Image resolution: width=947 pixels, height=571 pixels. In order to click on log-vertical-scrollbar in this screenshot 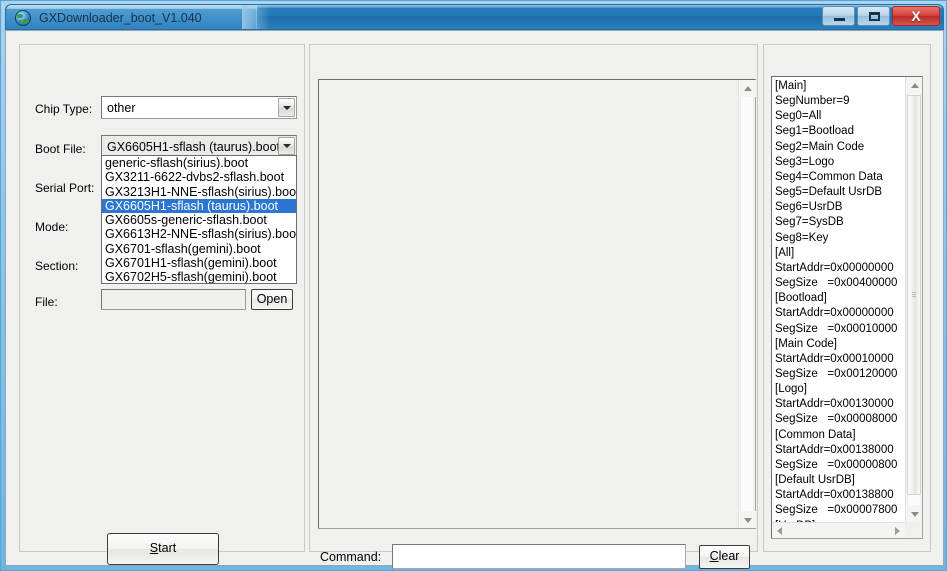, I will do `click(747, 304)`.